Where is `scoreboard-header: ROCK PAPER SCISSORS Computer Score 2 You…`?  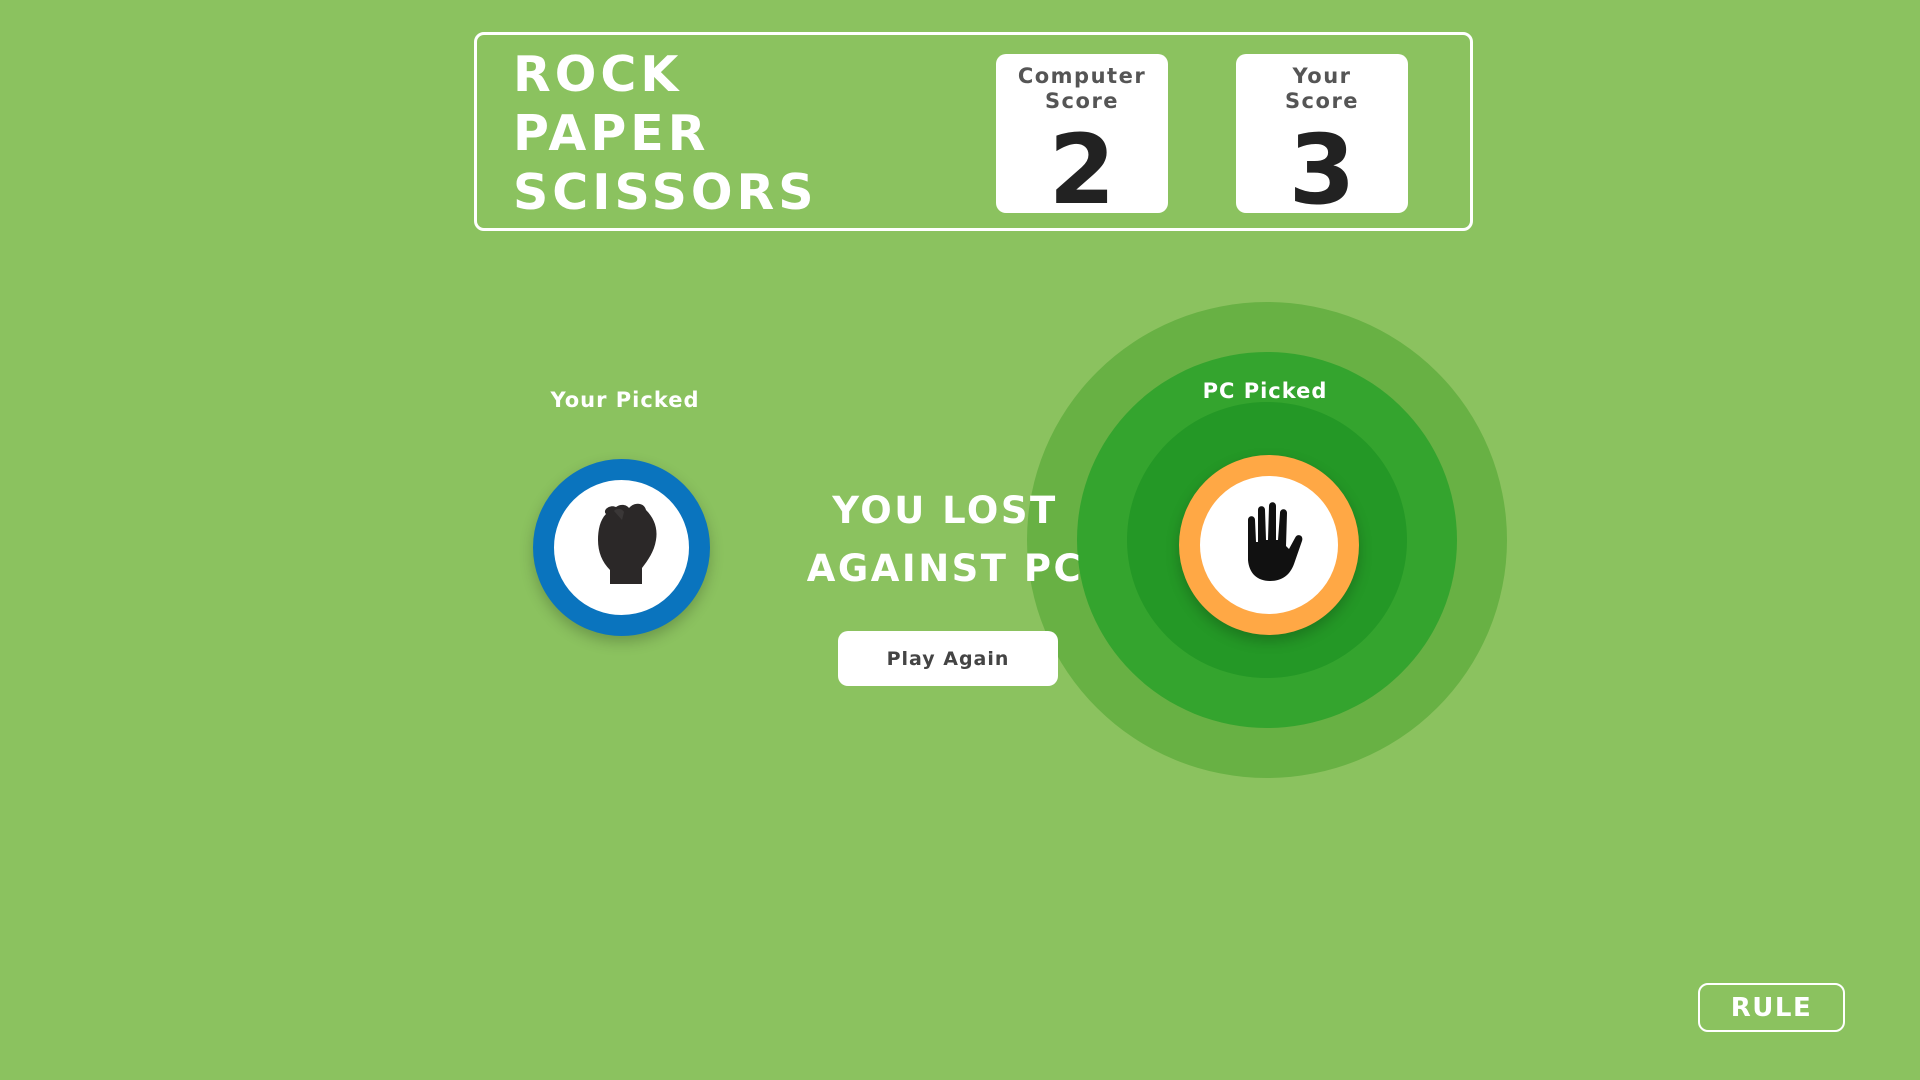
scoreboard-header: ROCK PAPER SCISSORS Computer Score 2 You… is located at coordinates (973, 131).